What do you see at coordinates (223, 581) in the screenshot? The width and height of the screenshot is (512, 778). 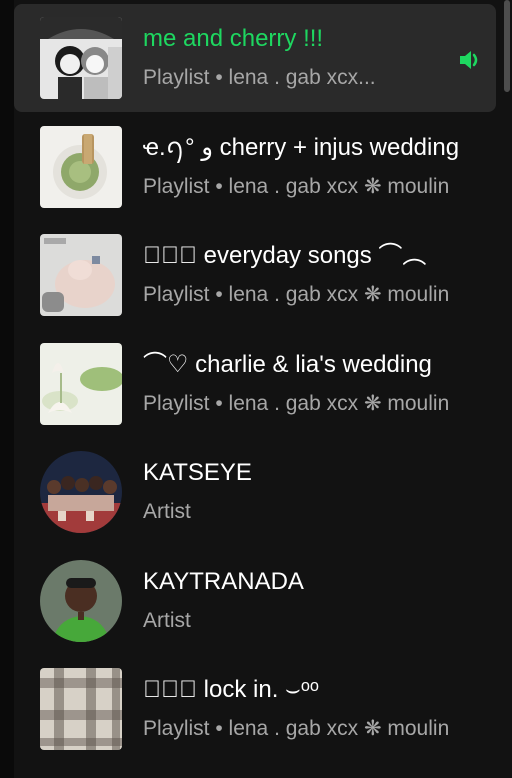 I see `item-title: KAYTRANADA` at bounding box center [223, 581].